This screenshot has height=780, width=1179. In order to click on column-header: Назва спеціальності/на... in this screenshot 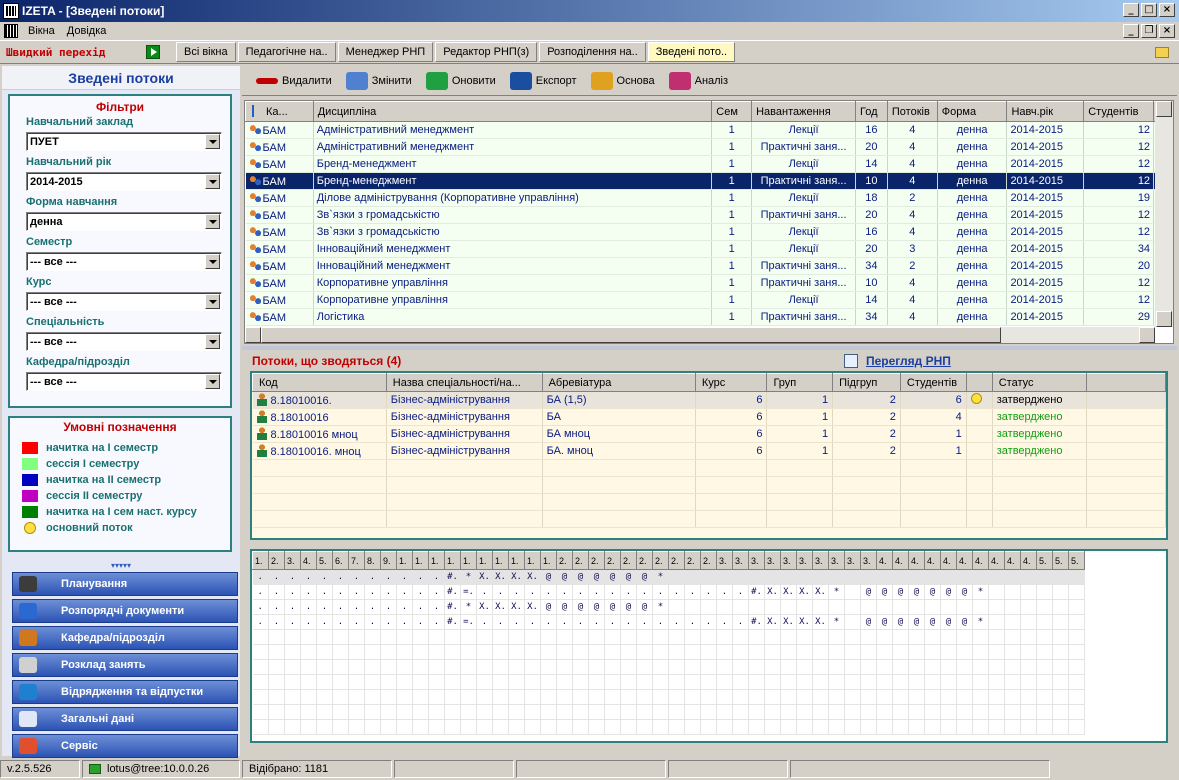, I will do `click(464, 382)`.